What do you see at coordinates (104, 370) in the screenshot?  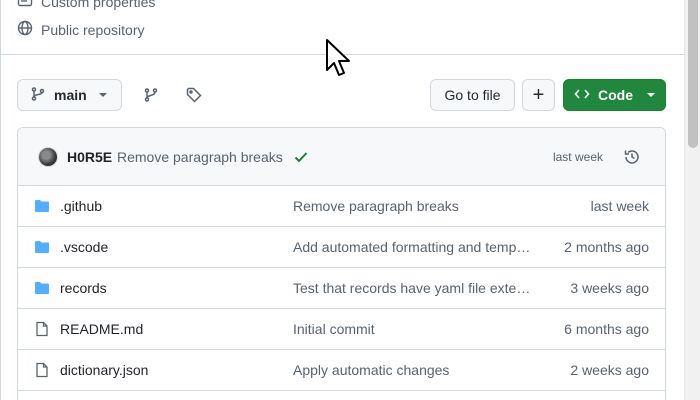 I see `file-name: dictionary.json` at bounding box center [104, 370].